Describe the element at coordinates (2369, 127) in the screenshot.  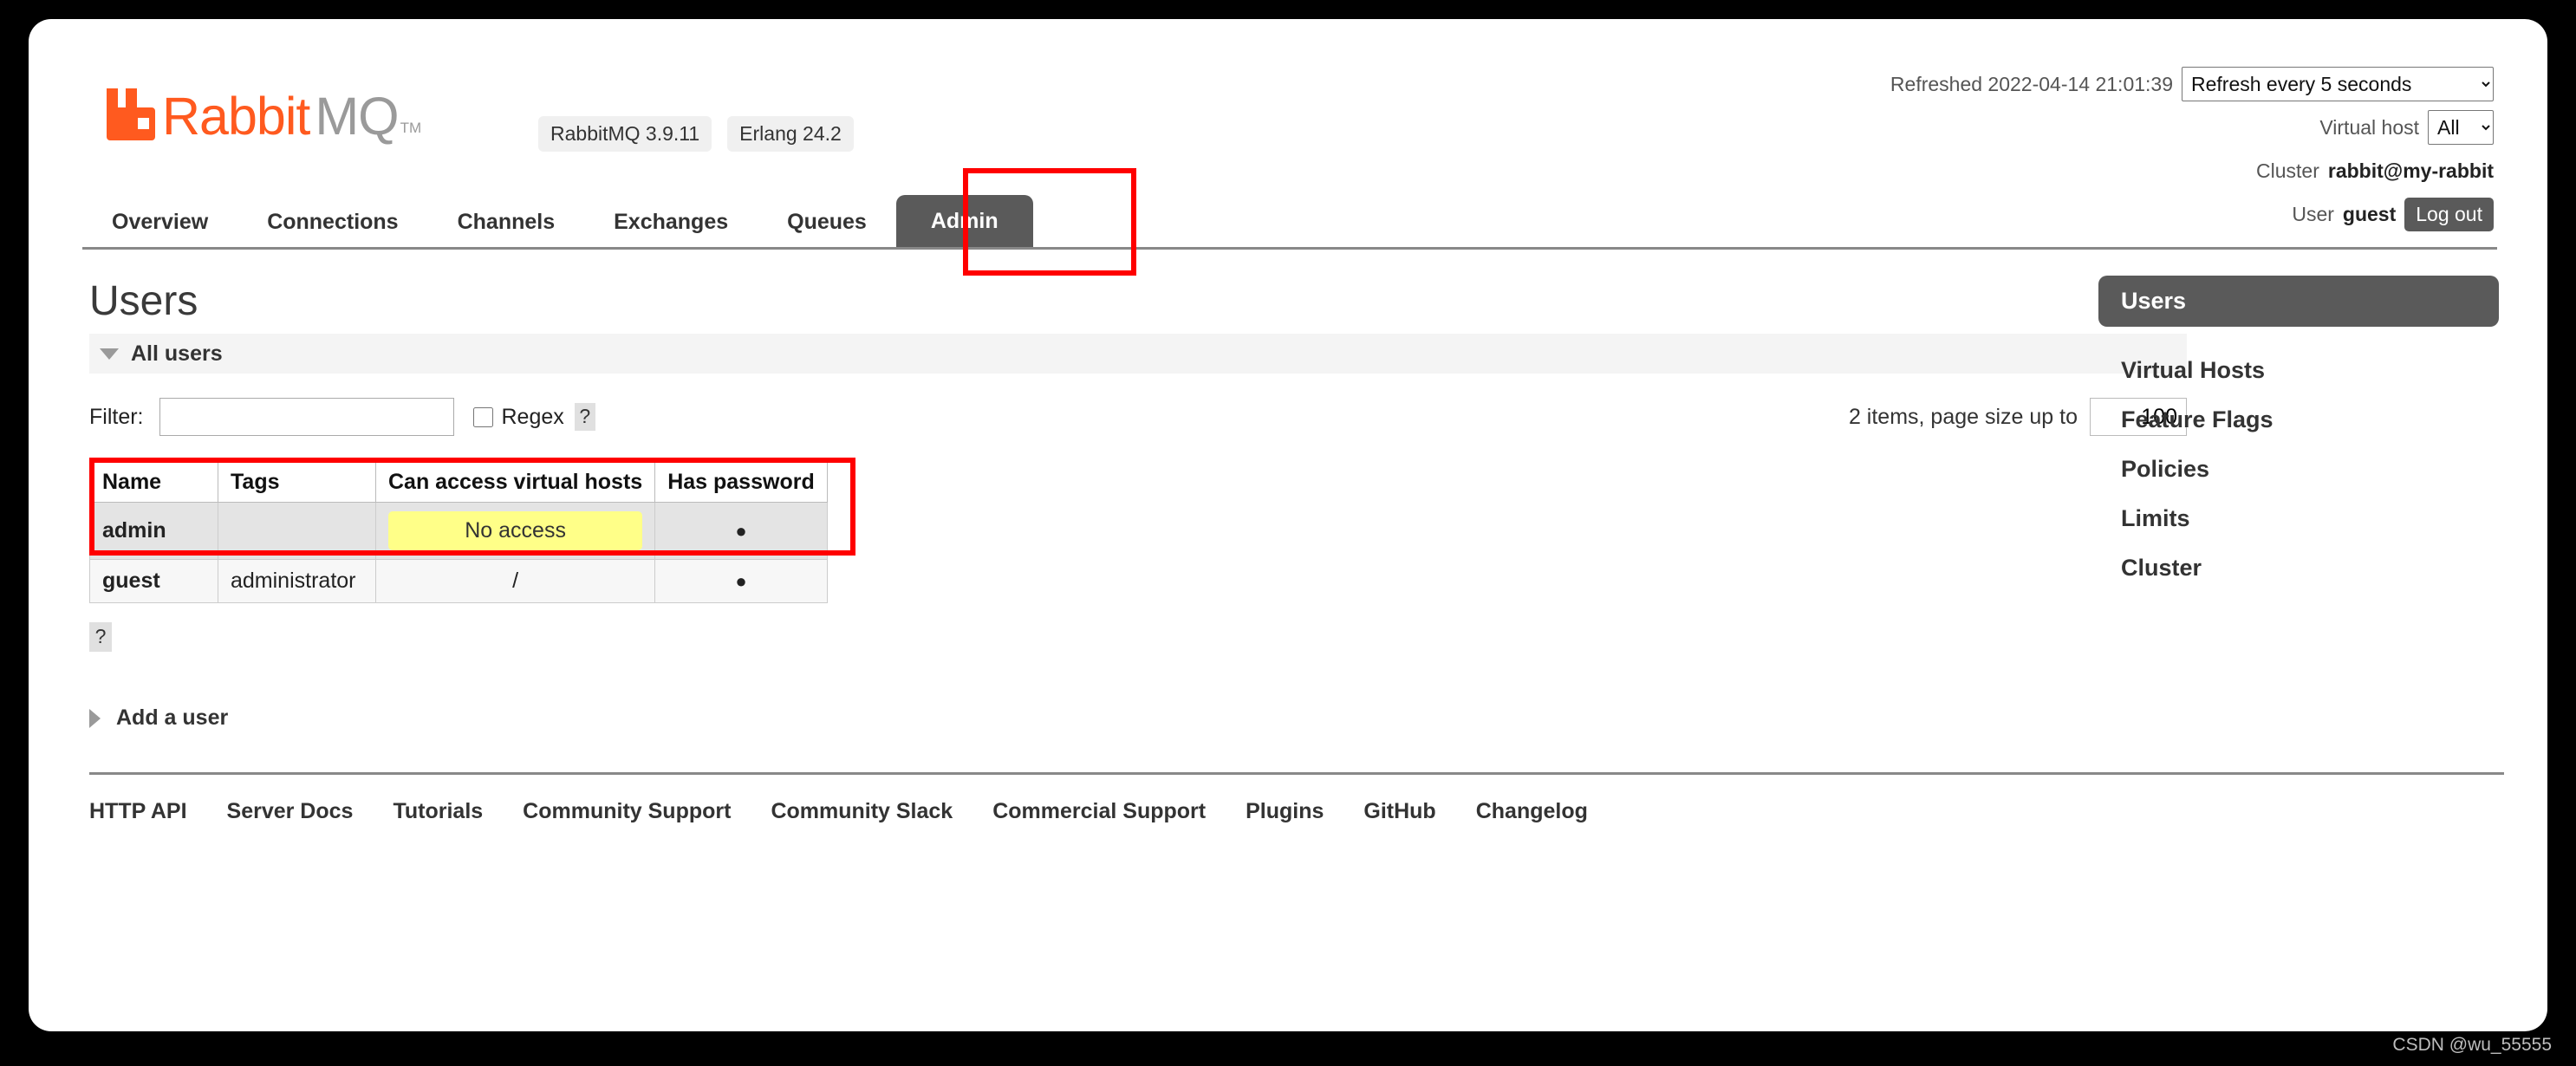
I see `vhost-label: Virtual host` at that location.